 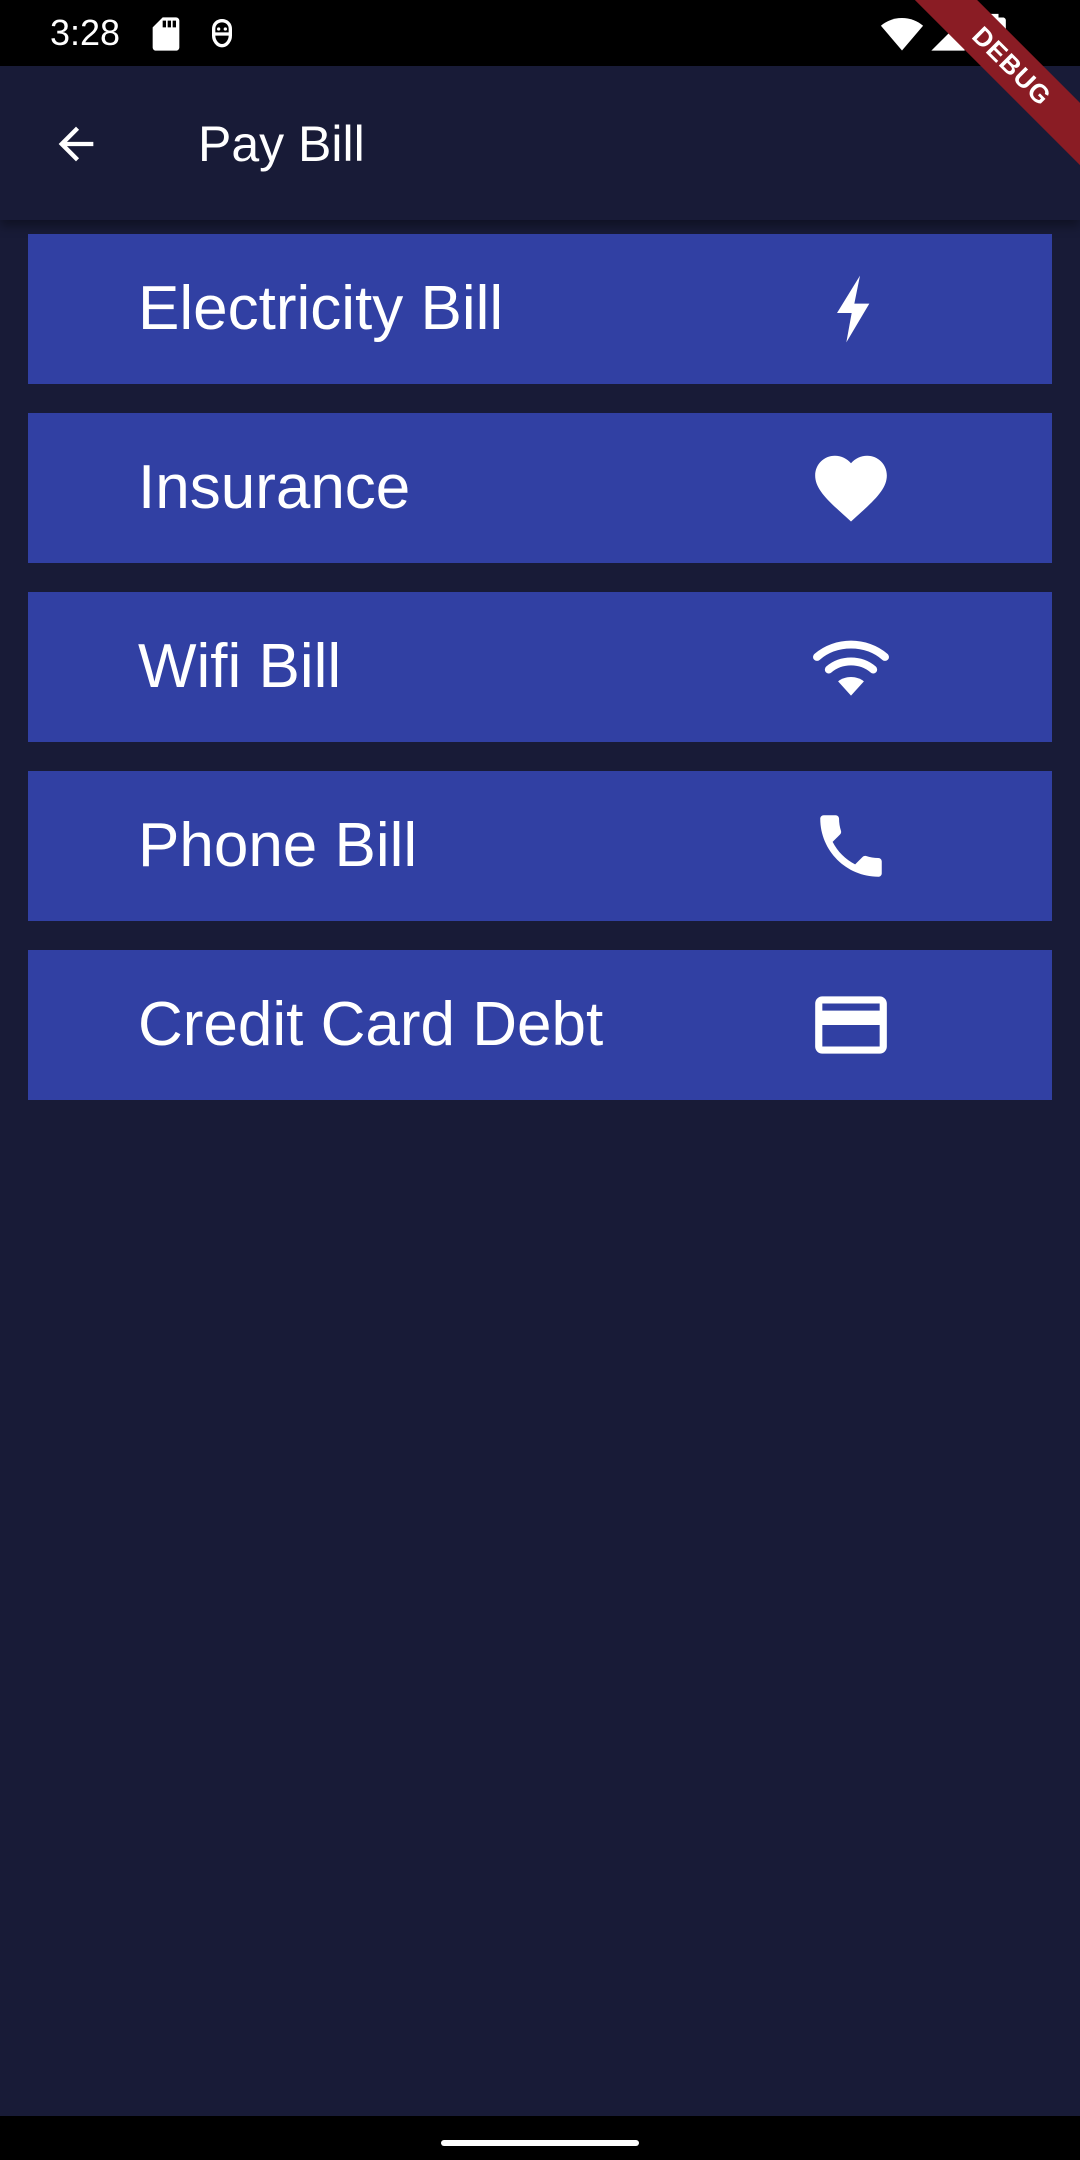 What do you see at coordinates (540, 309) in the screenshot?
I see `bill-item-electricity: Electricity Bill` at bounding box center [540, 309].